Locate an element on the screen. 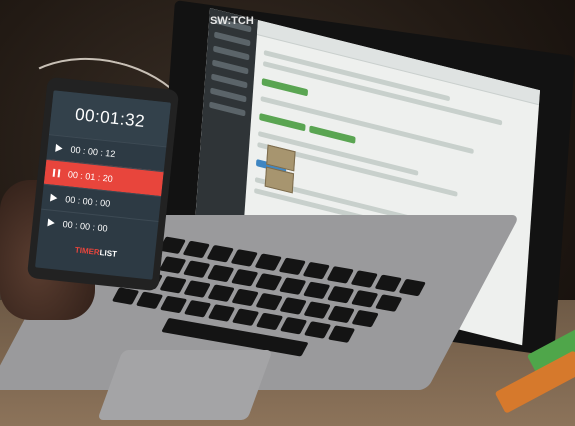 Image resolution: width=575 pixels, height=426 pixels. logo-timer: TIMER is located at coordinates (87, 251).